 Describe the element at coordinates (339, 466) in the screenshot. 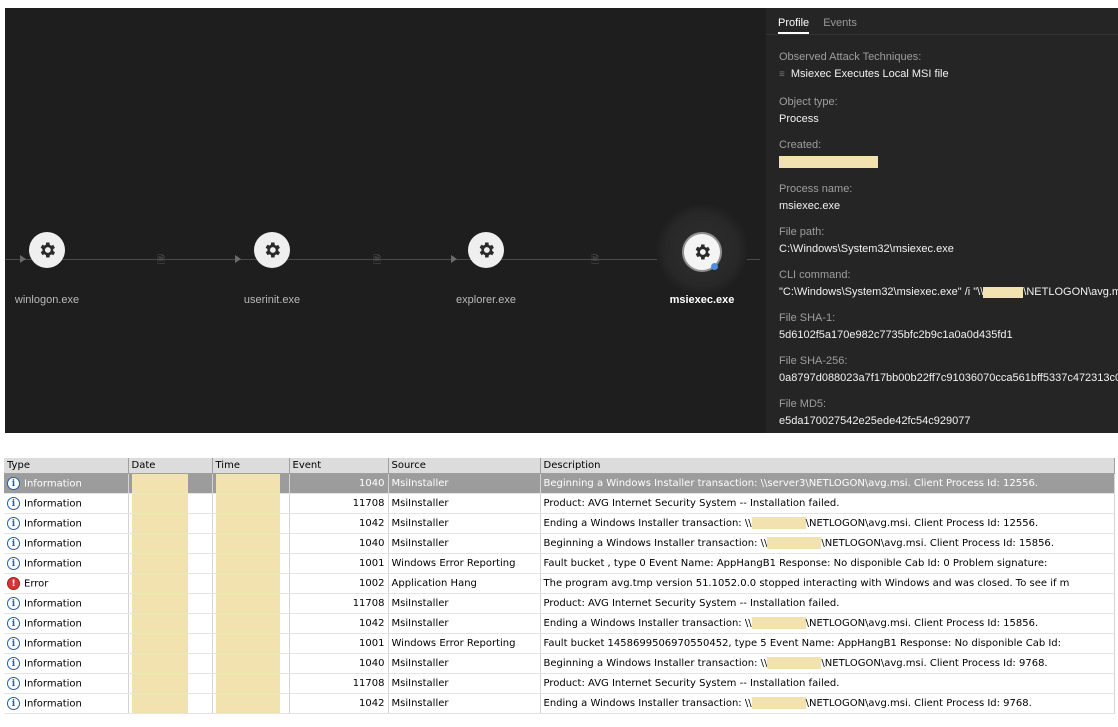

I see `column-header-event: Event` at that location.